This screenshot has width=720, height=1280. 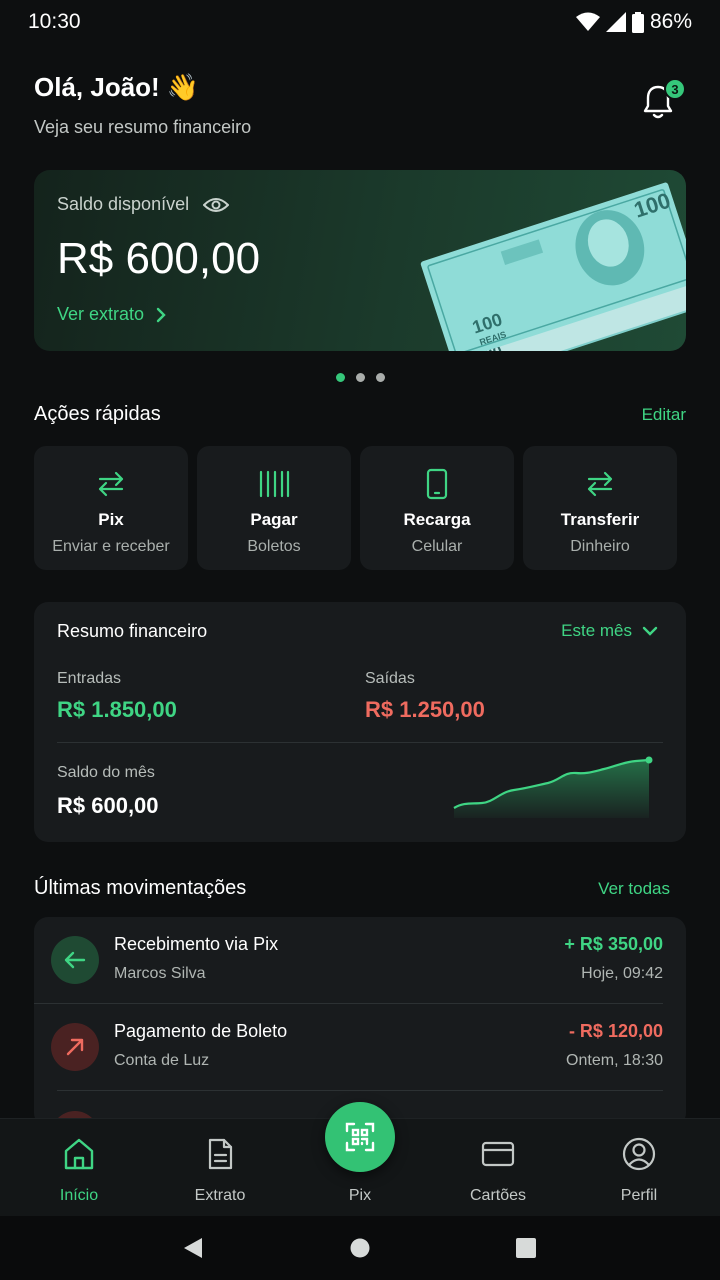 I want to click on status-bar: 10:30 86%, so click(x=360, y=22).